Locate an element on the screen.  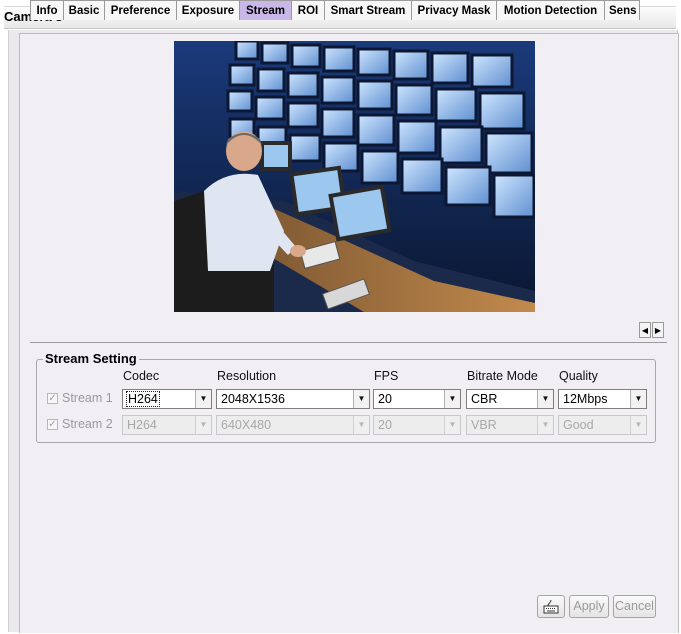
keyboard-button is located at coordinates (551, 606).